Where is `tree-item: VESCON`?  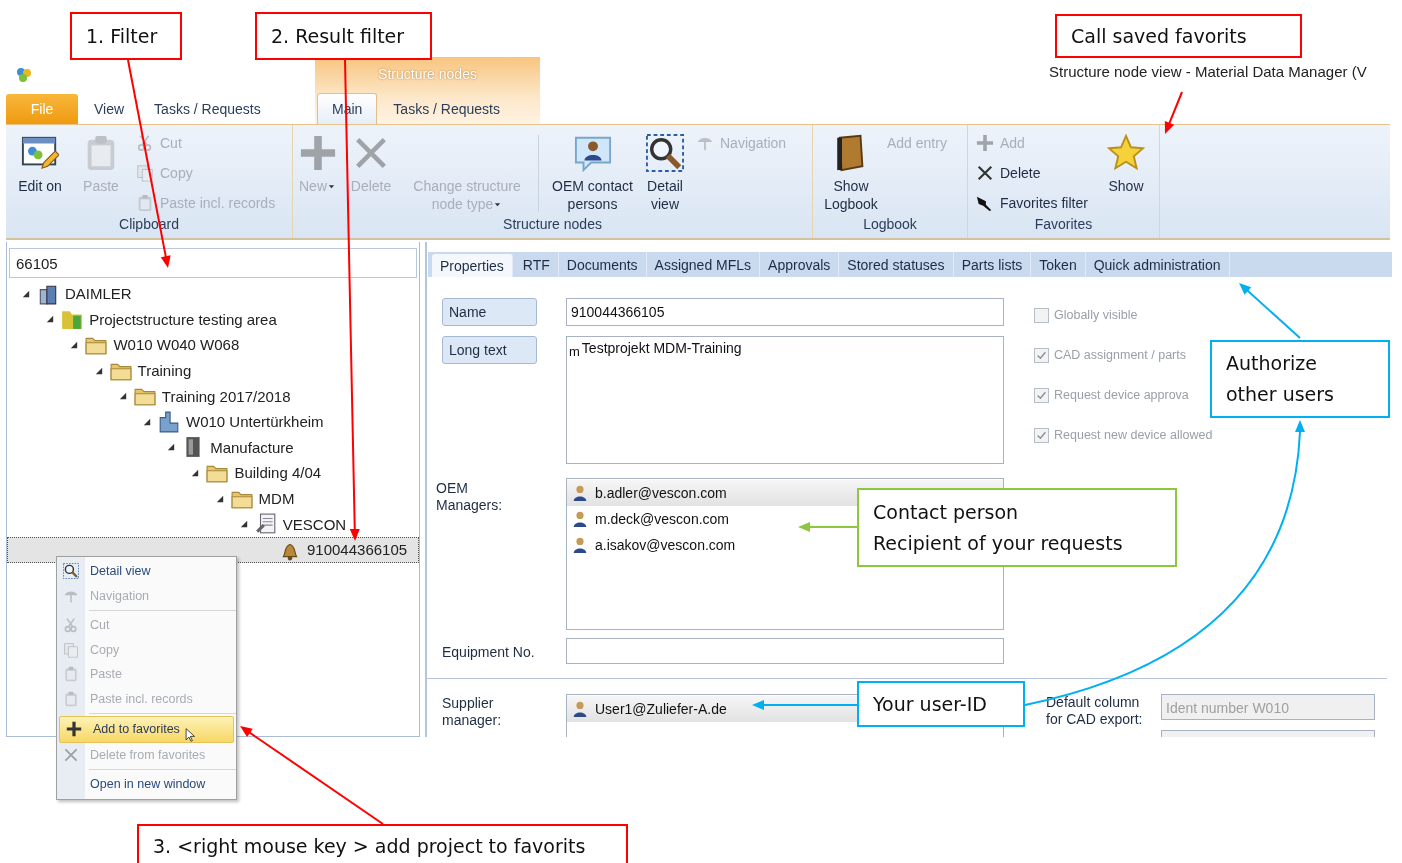 tree-item: VESCON is located at coordinates (213, 524).